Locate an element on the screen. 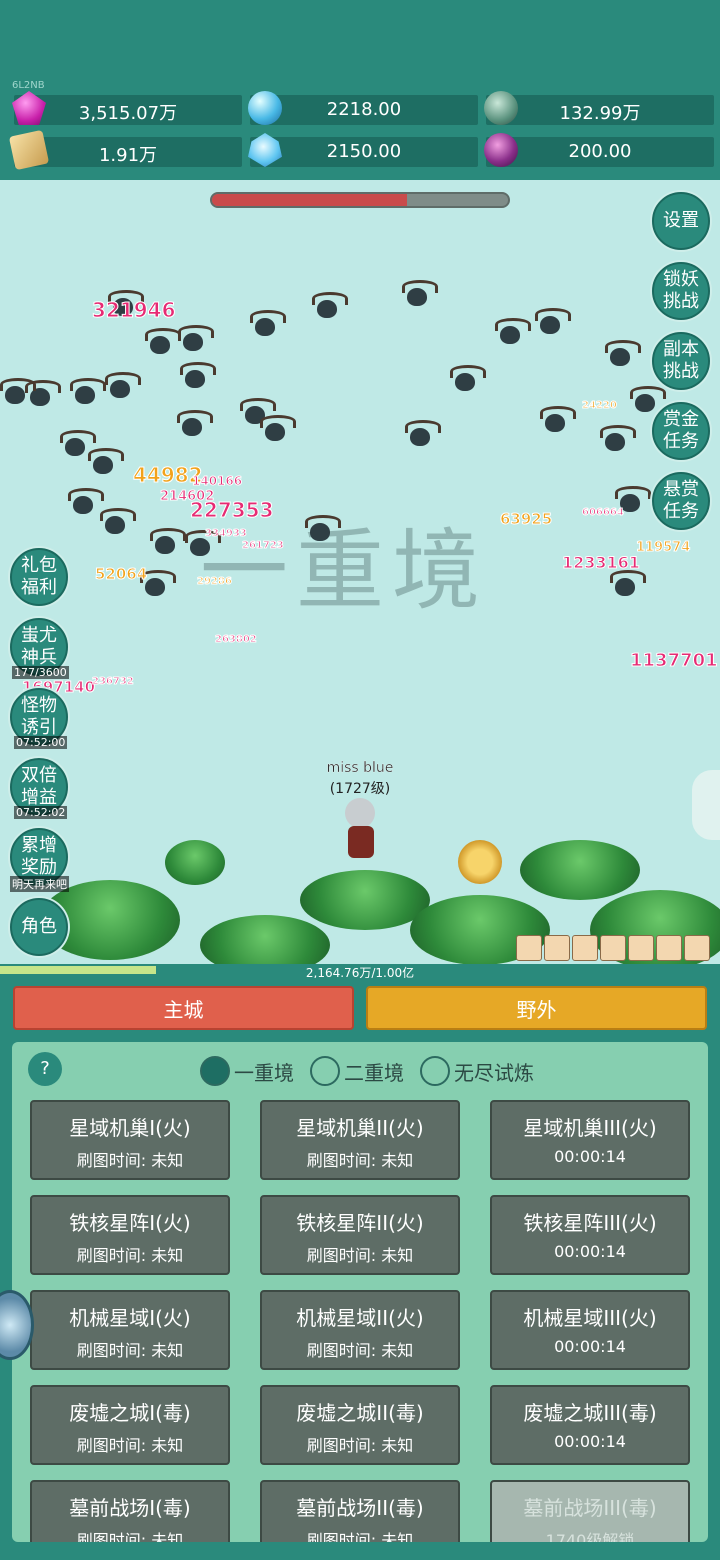 The image size is (720, 1560). map-card: 星域机巢III(火) 00:00:14 is located at coordinates (590, 1140).